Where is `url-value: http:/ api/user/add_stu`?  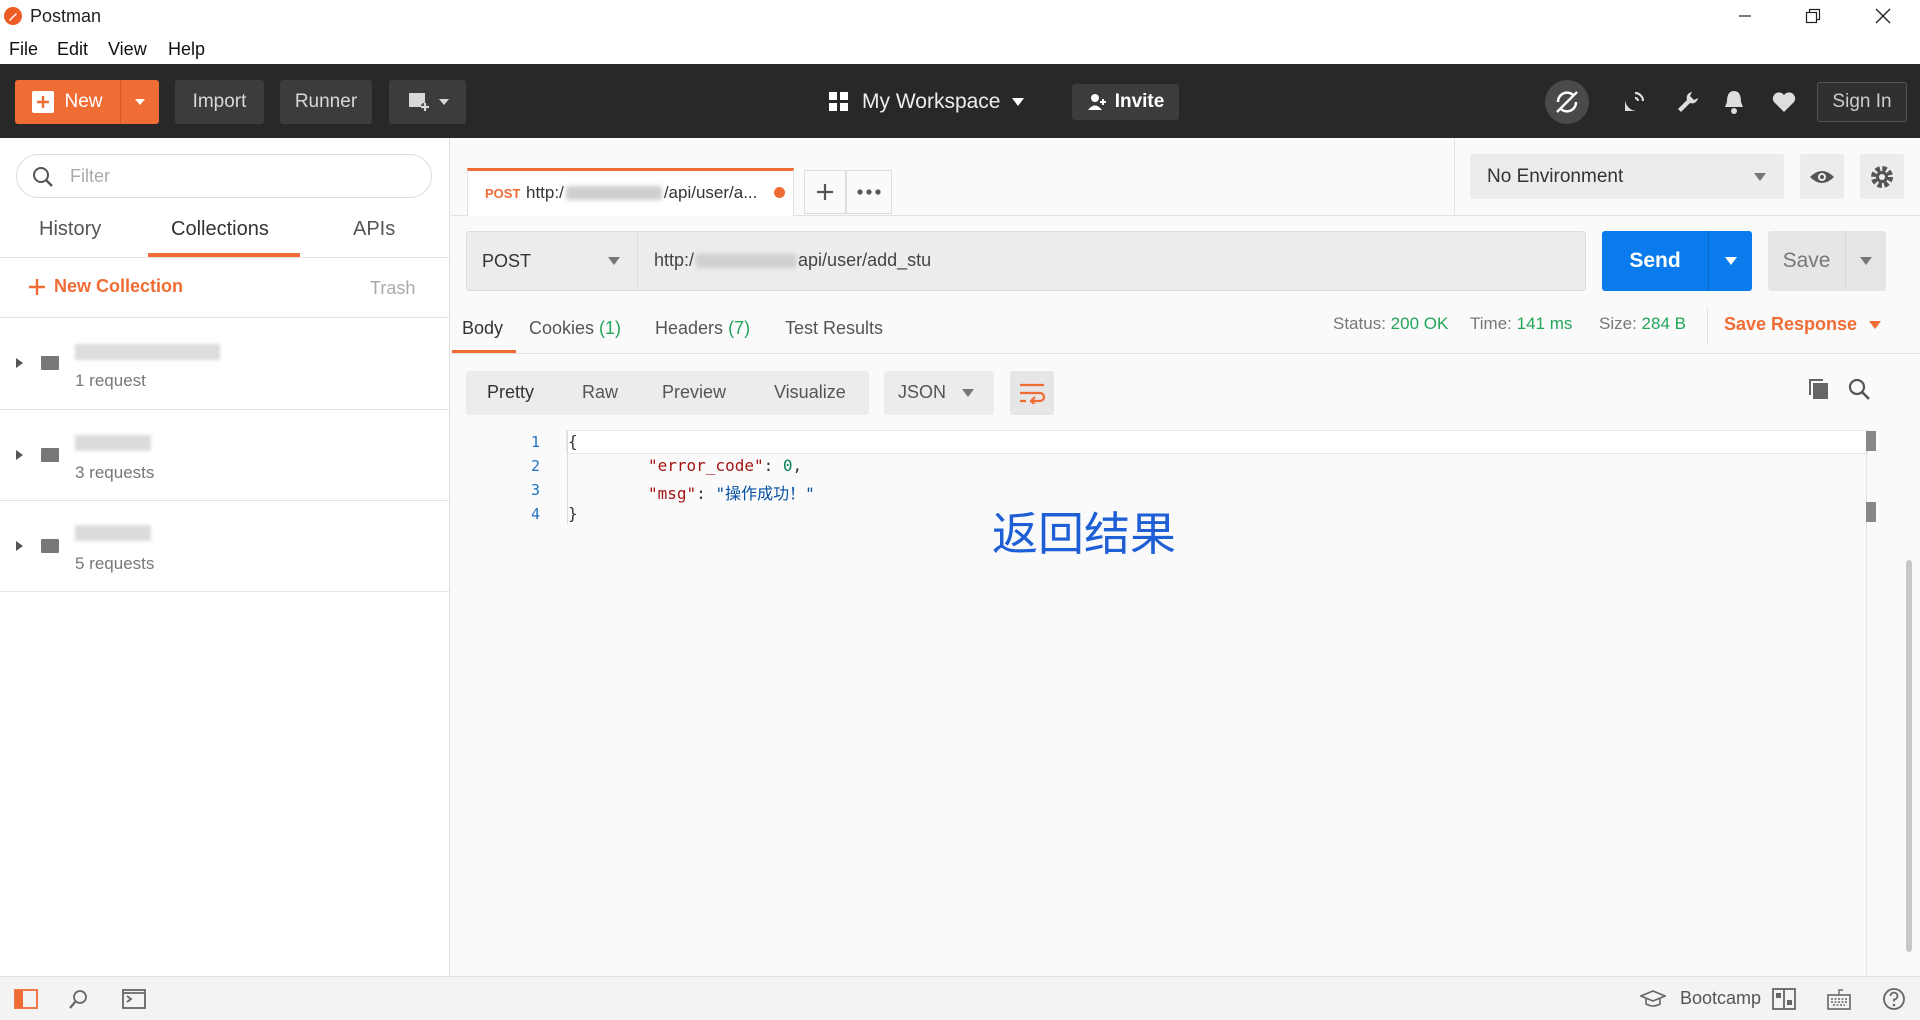 url-value: http:/ api/user/add_stu is located at coordinates (792, 260).